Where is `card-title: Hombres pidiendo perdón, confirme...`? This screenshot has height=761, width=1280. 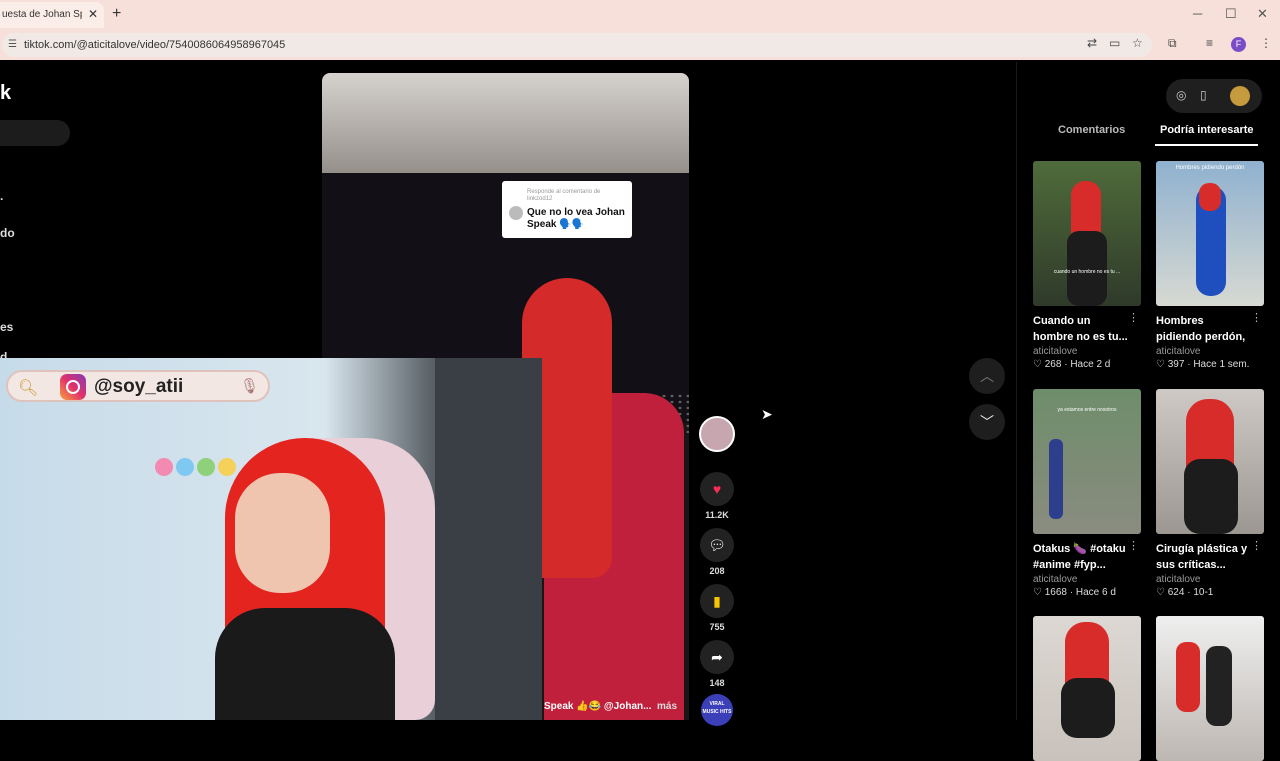 card-title: Hombres pidiendo perdón, confirme... is located at coordinates (1204, 329).